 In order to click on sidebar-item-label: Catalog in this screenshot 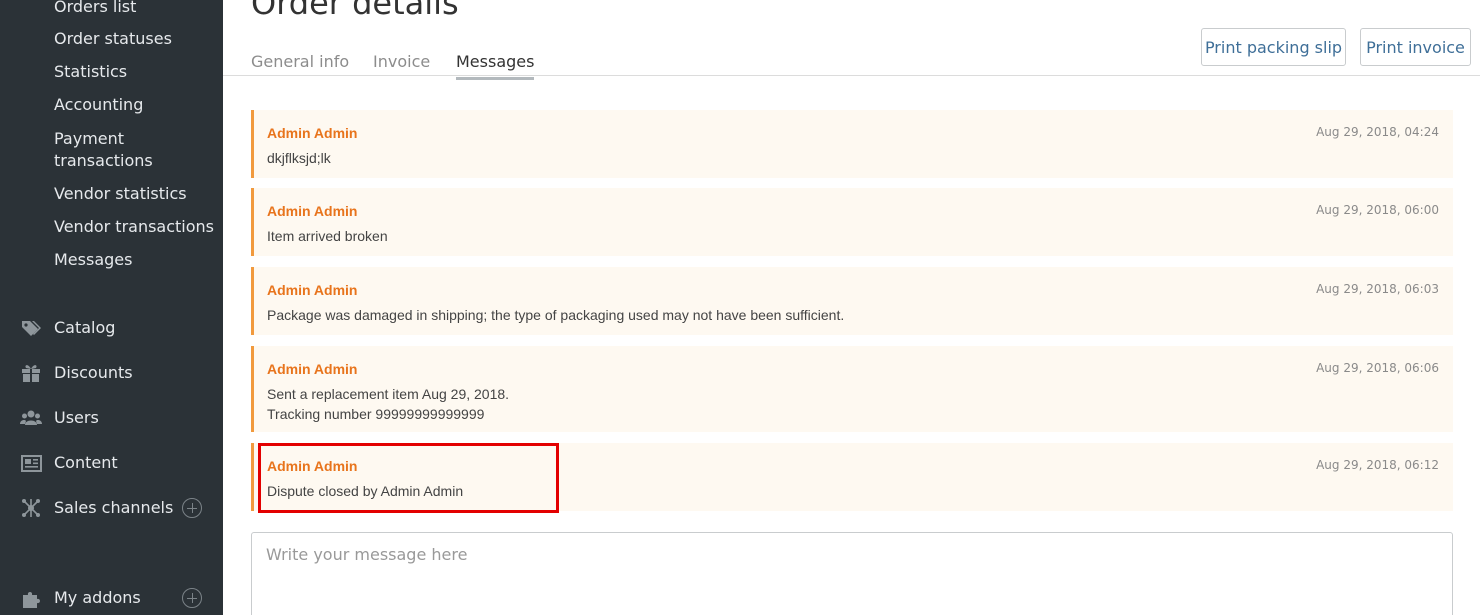, I will do `click(85, 327)`.